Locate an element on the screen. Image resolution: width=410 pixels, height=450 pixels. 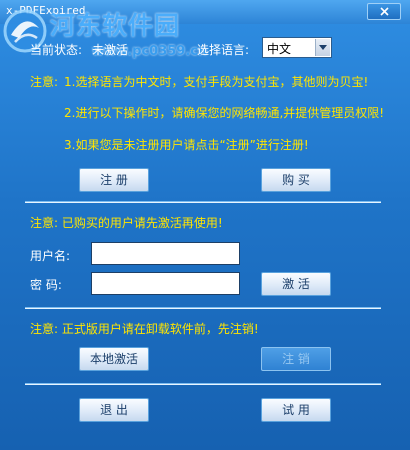
notice-prefix: 注意: is located at coordinates (44, 82).